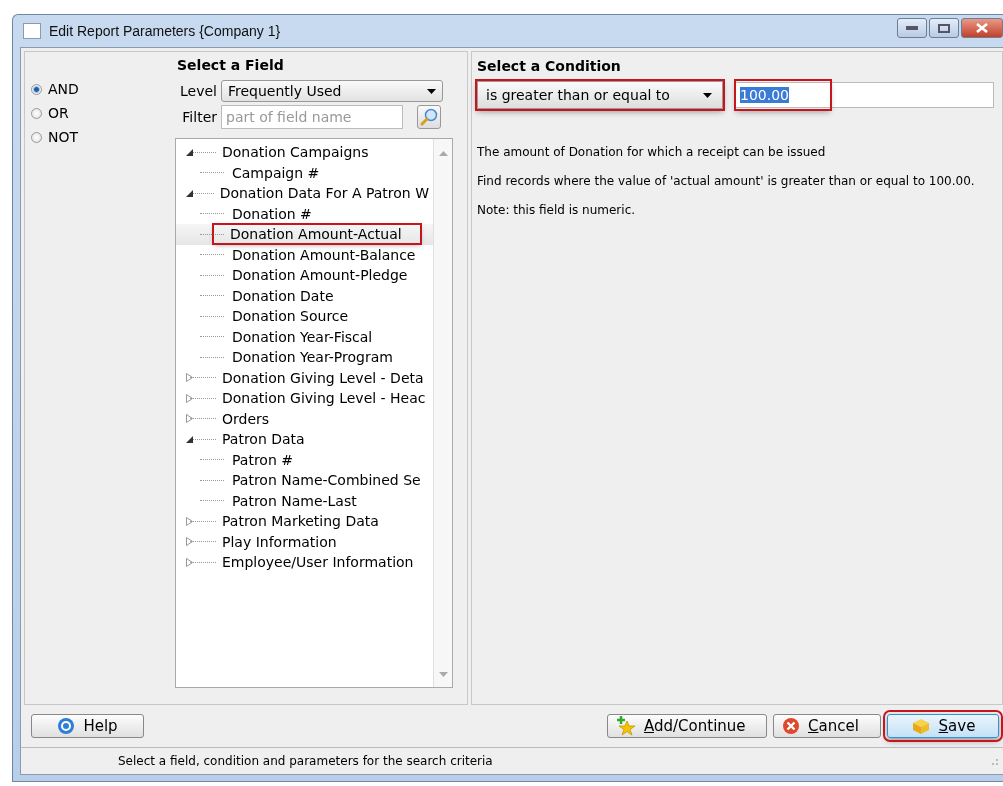  What do you see at coordinates (324, 254) in the screenshot?
I see `tree-item: Donation Amount-Balance` at bounding box center [324, 254].